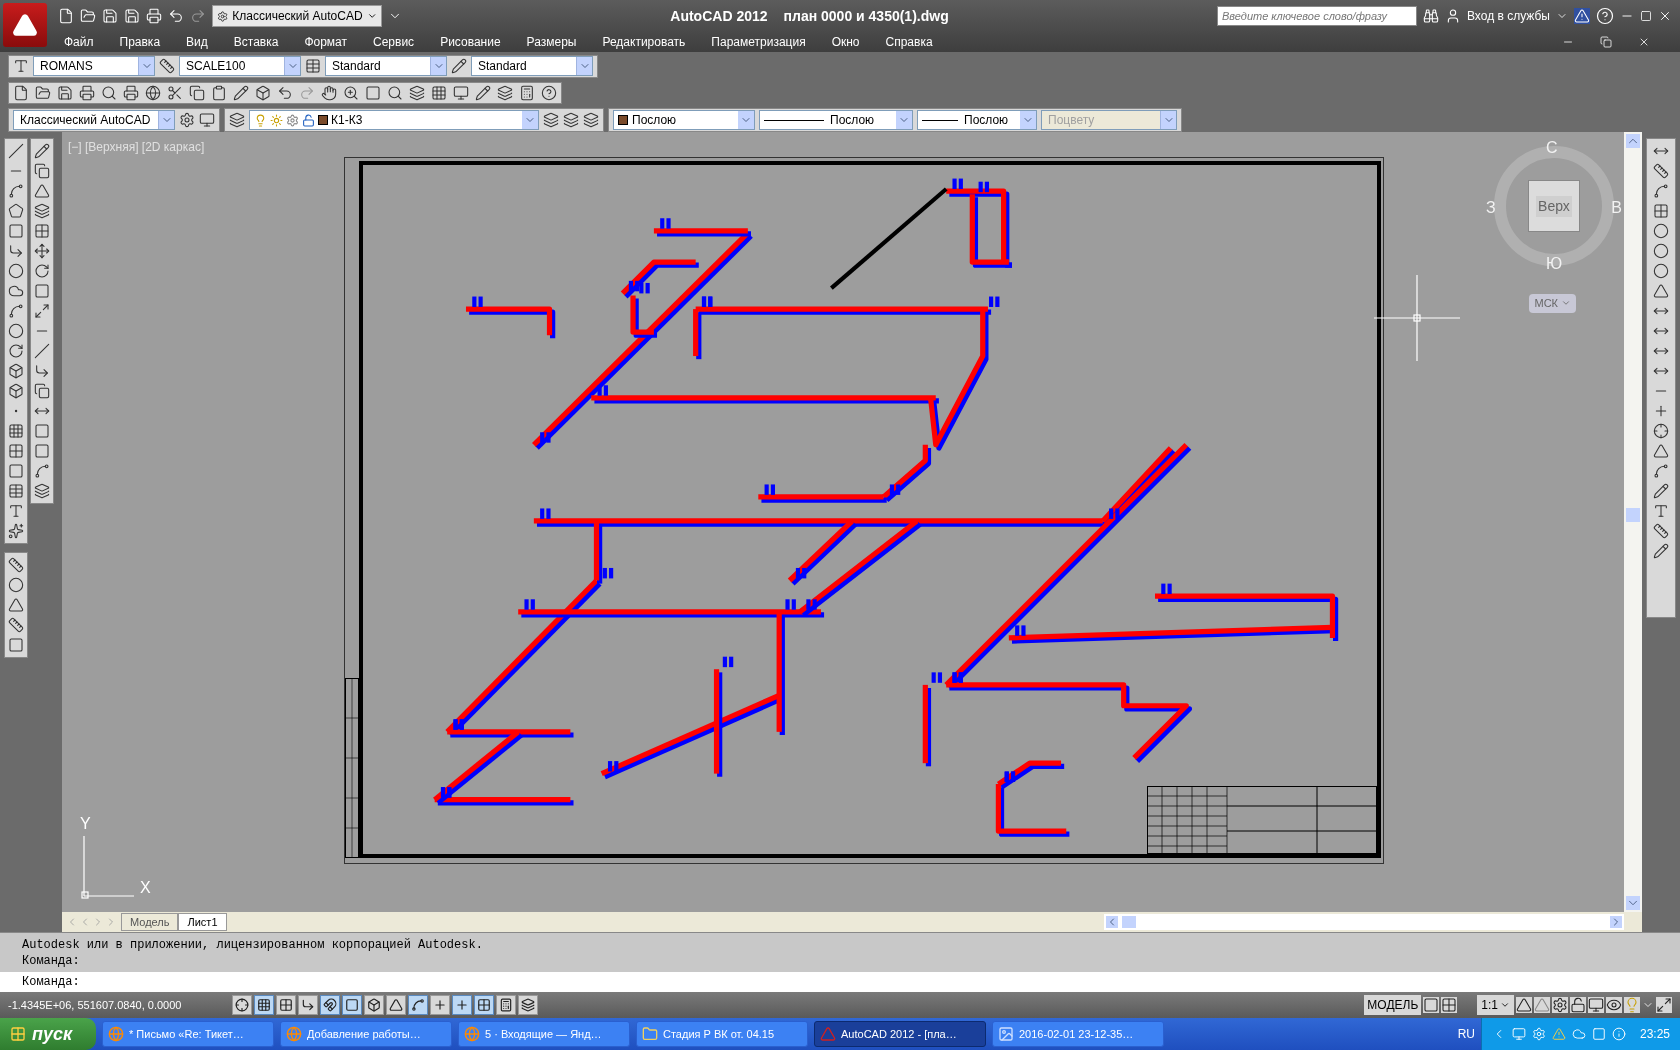 The image size is (1680, 1050). I want to click on restore-icon, so click(1606, 42).